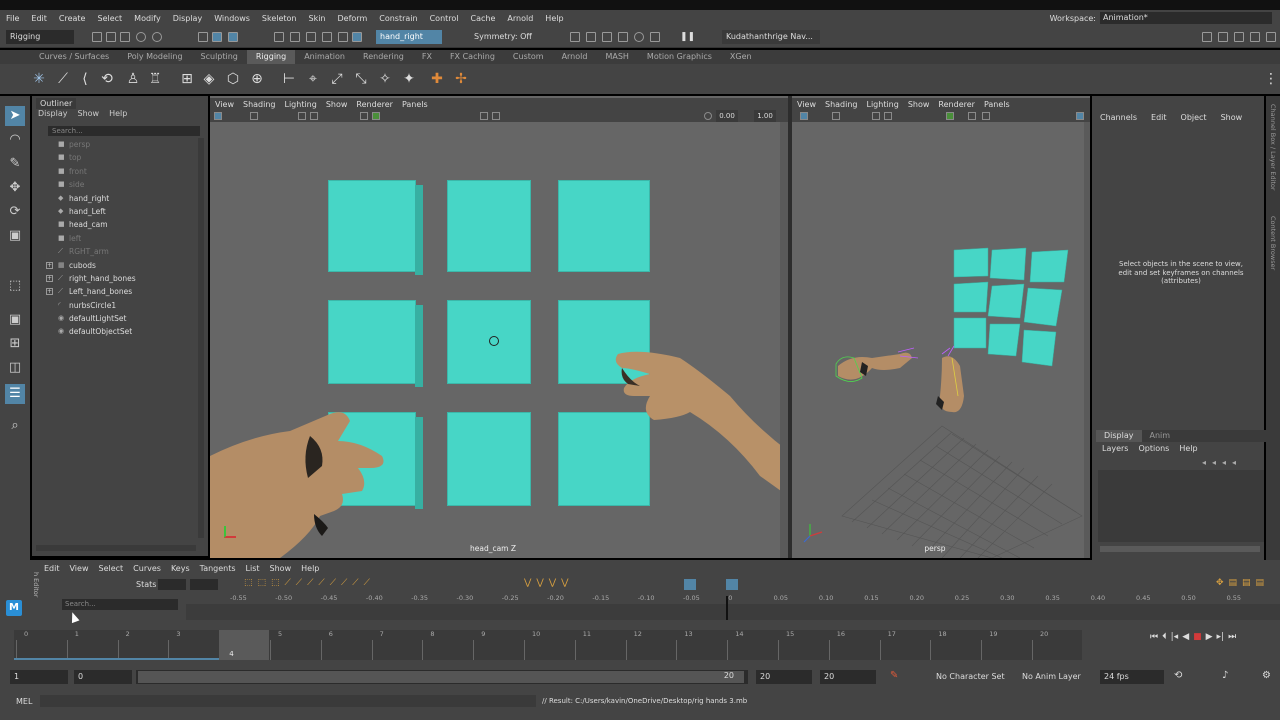 The height and width of the screenshot is (720, 1280). Describe the element at coordinates (679, 57) in the screenshot. I see `shelf-tab-motion-graphics: Motion Graphics` at that location.